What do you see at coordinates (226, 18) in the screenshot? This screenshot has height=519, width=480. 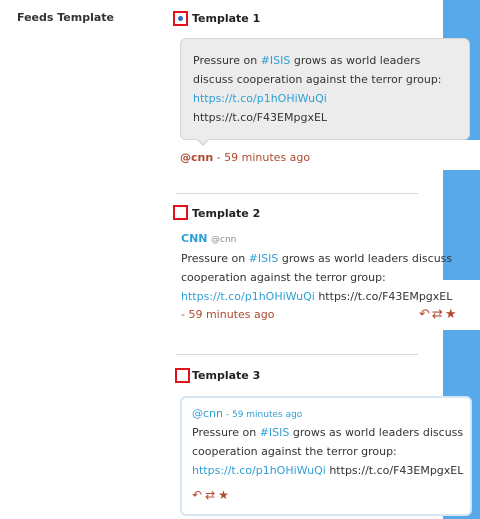 I see `template-1-title: Template 1` at bounding box center [226, 18].